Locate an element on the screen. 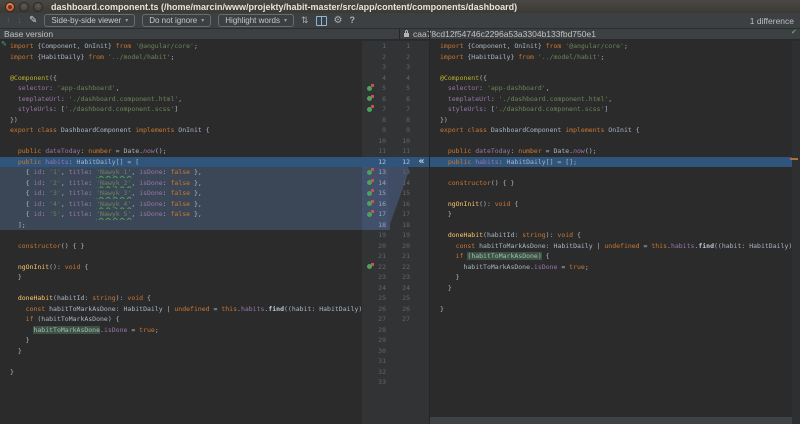 Image resolution: width=800 pixels, height=424 pixels. gutter-line: 30 is located at coordinates (376, 351).